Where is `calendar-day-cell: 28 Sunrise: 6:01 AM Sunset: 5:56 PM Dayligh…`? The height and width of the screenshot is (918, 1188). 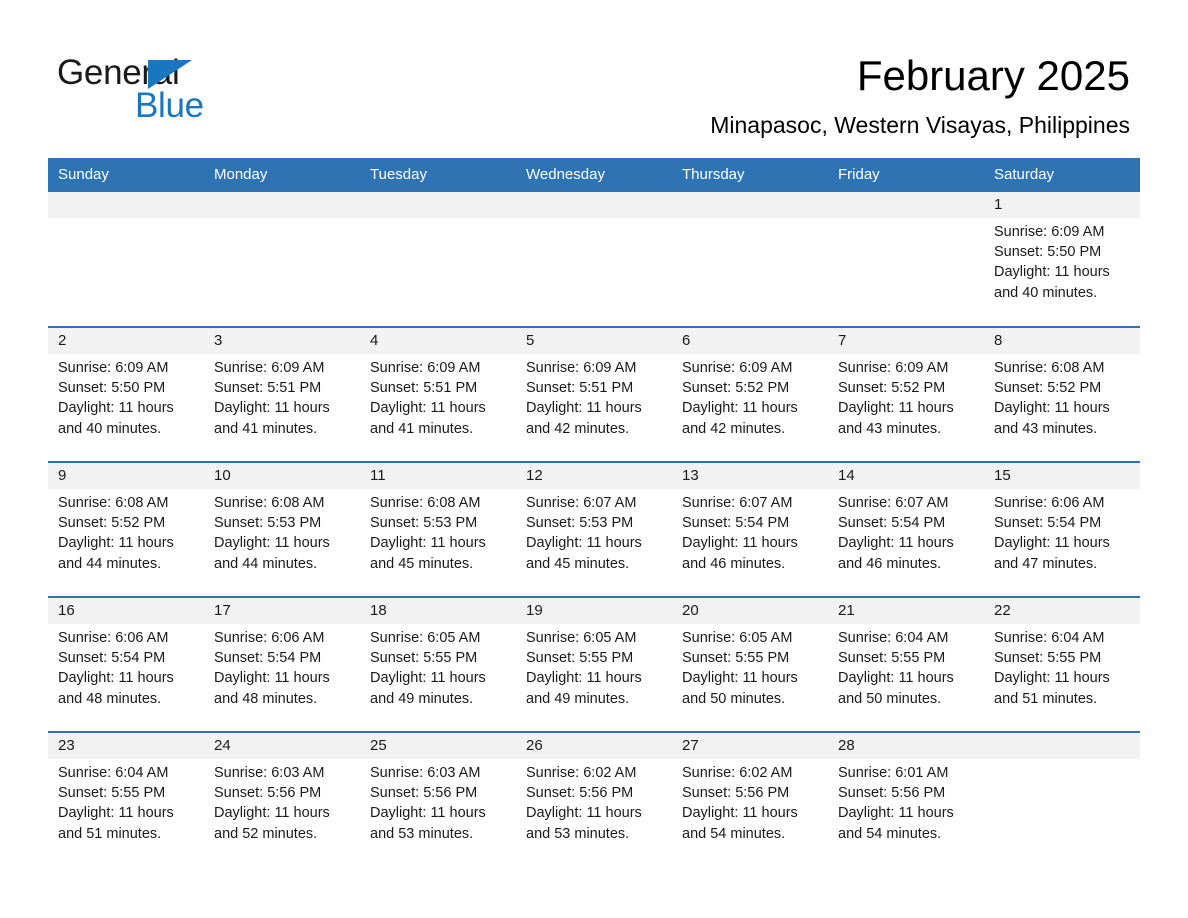
calendar-day-cell: 28 Sunrise: 6:01 AM Sunset: 5:56 PM Dayligh… is located at coordinates (906, 799).